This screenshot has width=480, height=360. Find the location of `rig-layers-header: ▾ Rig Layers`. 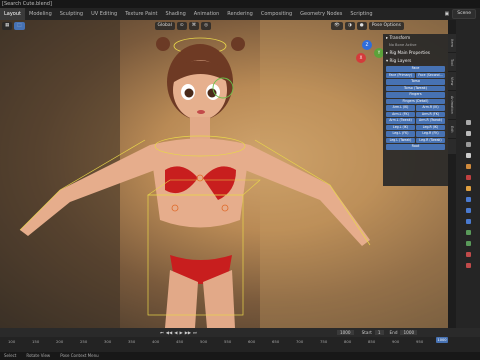

rig-layers-header: ▾ Rig Layers is located at coordinates (415, 61).